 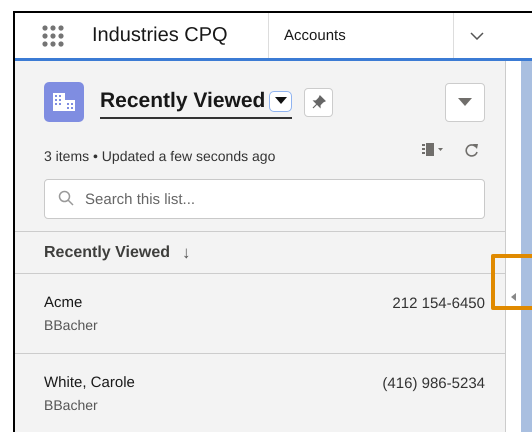 I want to click on chevron-down-icon, so click(x=477, y=36).